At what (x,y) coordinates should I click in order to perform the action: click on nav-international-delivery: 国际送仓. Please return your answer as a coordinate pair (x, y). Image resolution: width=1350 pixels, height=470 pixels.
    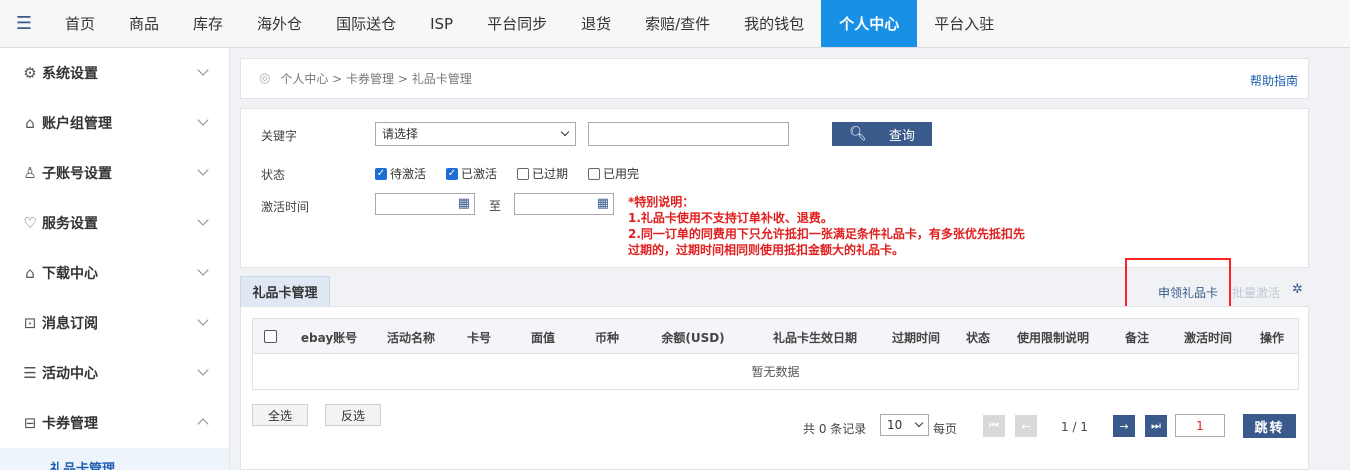
    Looking at the image, I should click on (366, 23).